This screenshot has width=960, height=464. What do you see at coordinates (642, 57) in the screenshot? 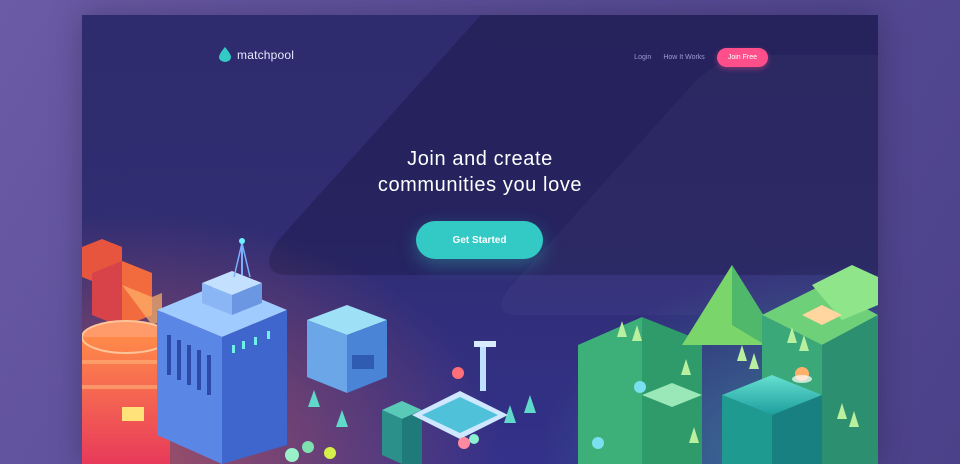
I see `nav-login: Login` at bounding box center [642, 57].